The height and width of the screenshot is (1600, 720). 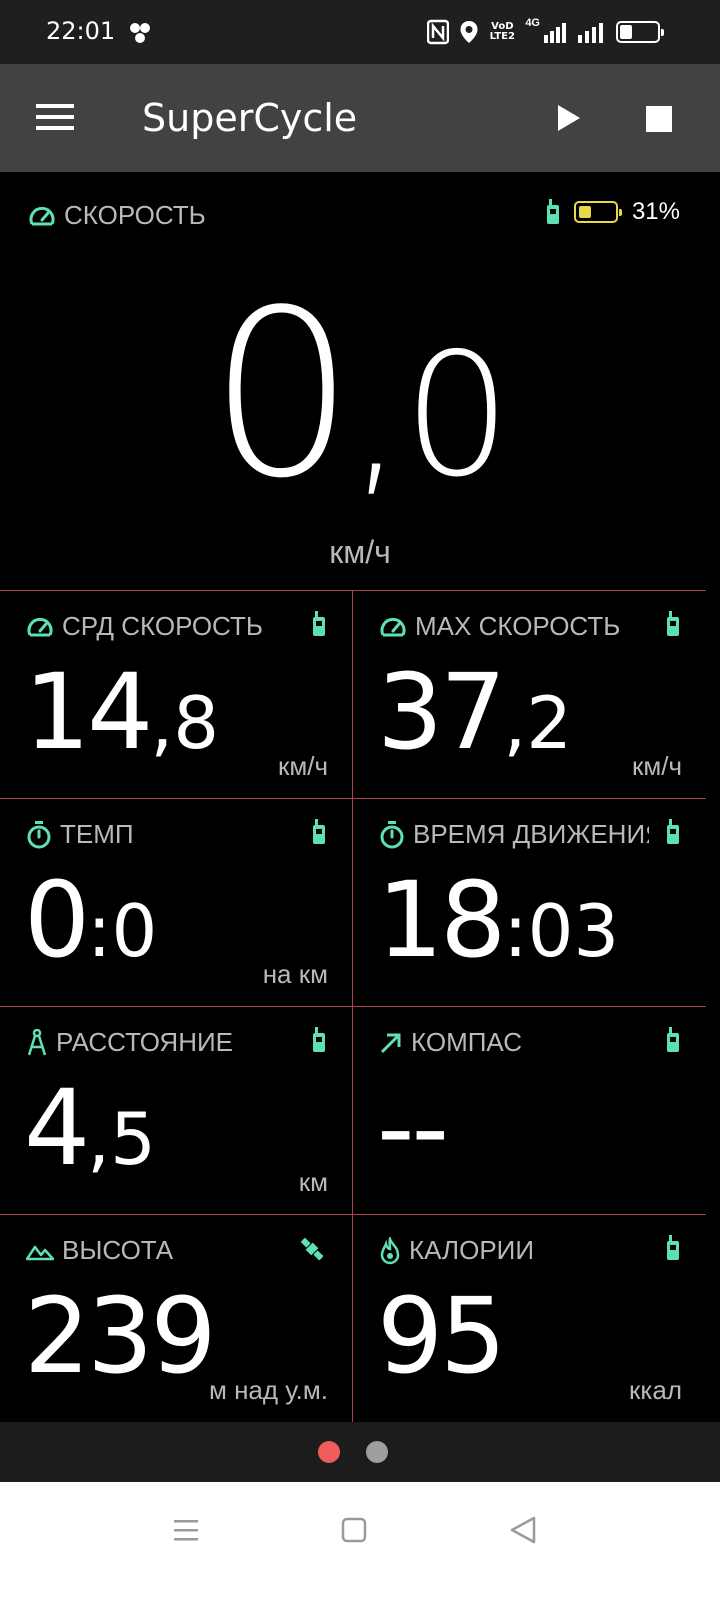 I want to click on signal-4g-icon: 4G, so click(x=546, y=31).